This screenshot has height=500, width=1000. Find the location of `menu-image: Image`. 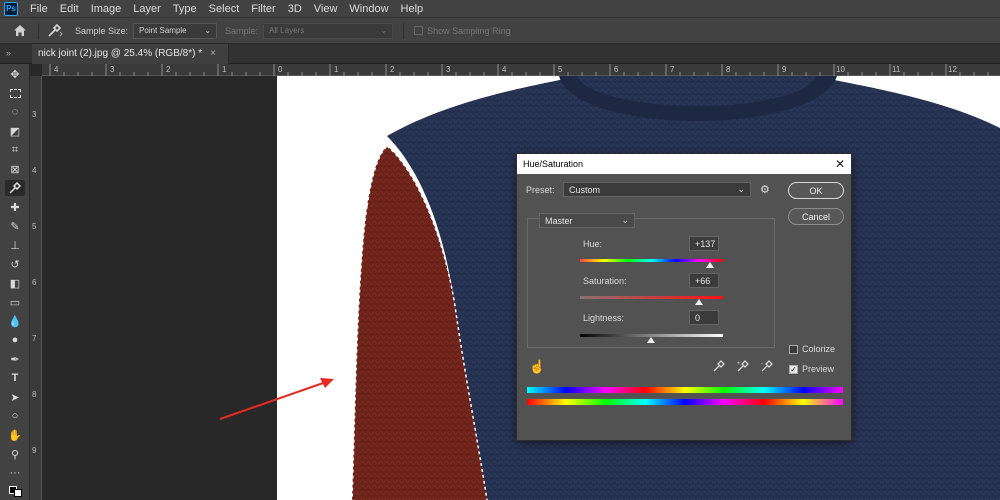

menu-image: Image is located at coordinates (106, 9).